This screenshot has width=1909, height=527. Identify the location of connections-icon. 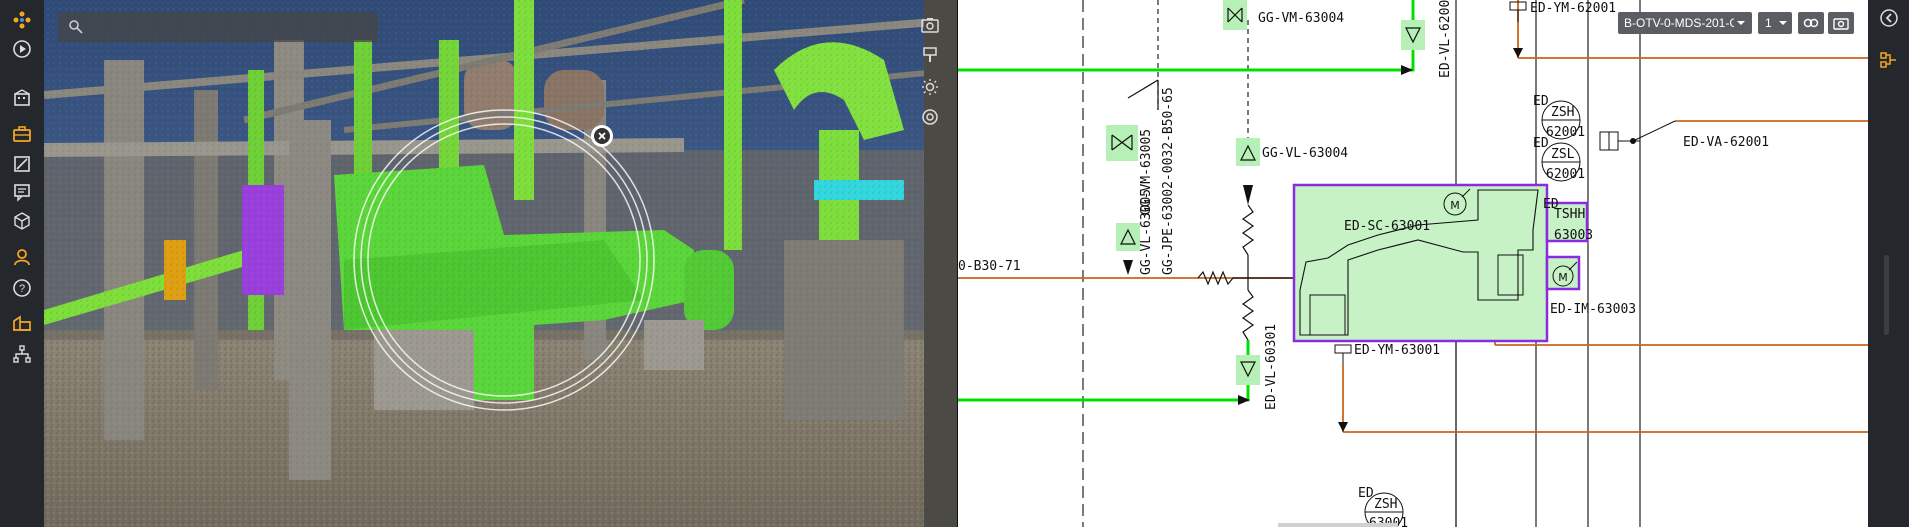
(1888, 60).